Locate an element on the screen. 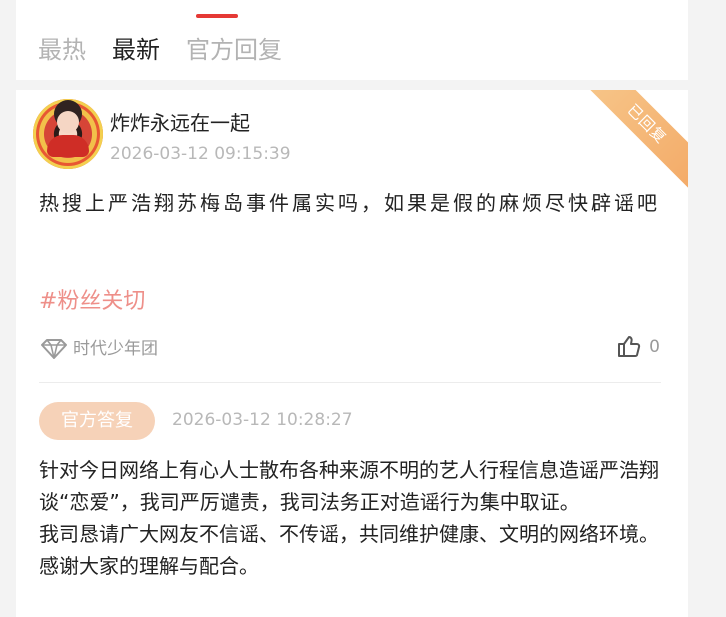 Image resolution: width=726 pixels, height=617 pixels. tab-hot: 最热 is located at coordinates (62, 50).